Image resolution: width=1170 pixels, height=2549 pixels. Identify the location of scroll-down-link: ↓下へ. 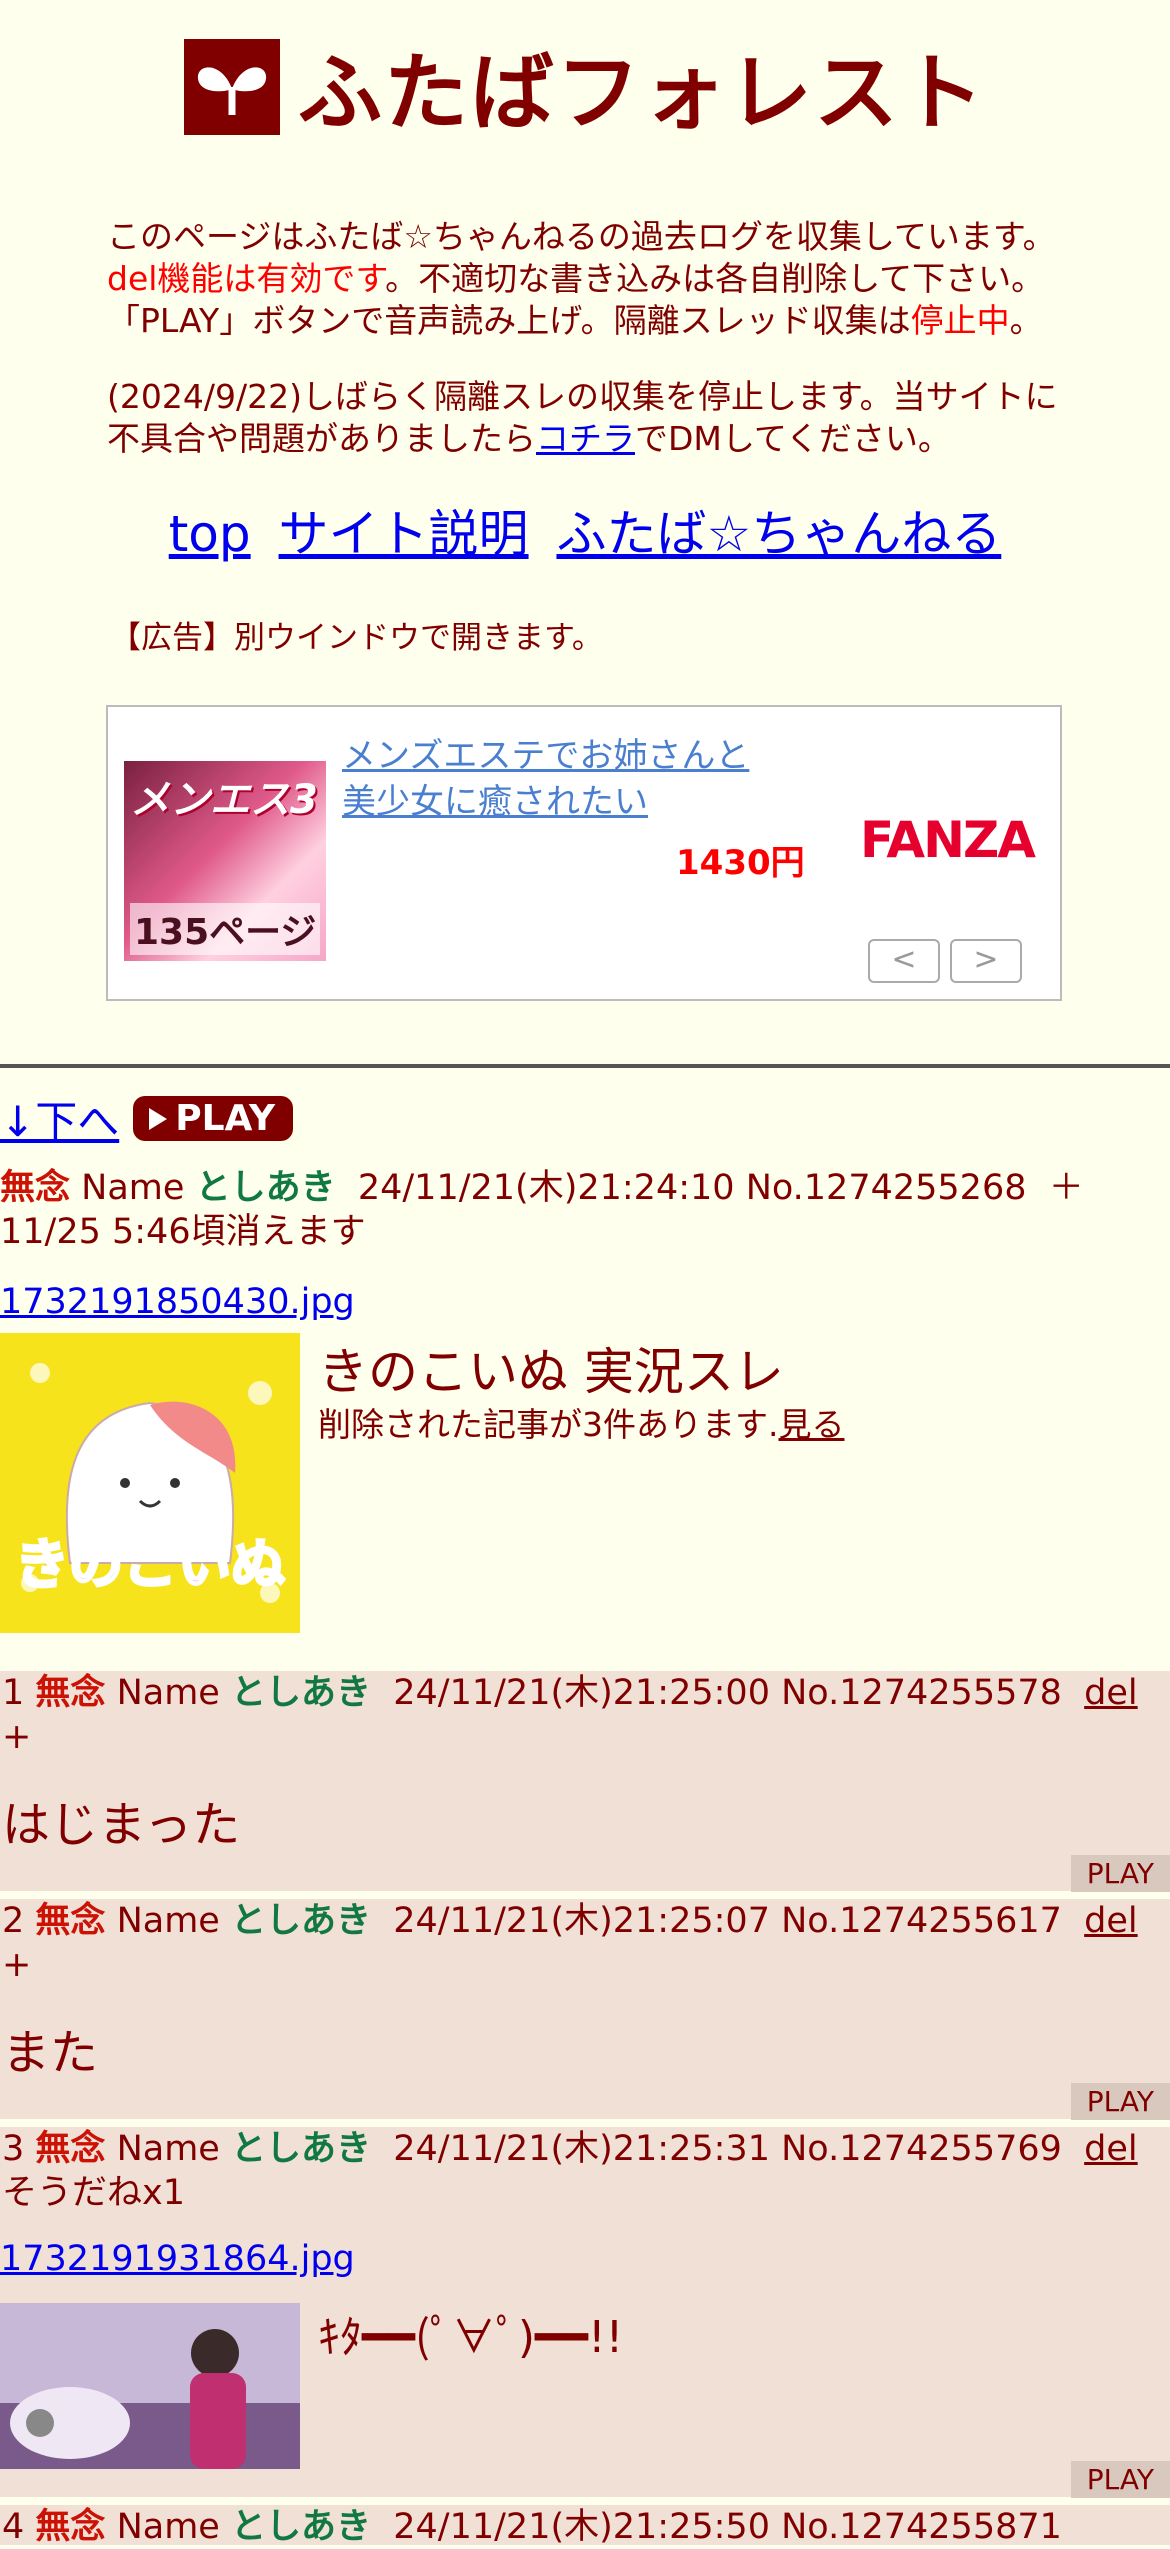
(59, 1118).